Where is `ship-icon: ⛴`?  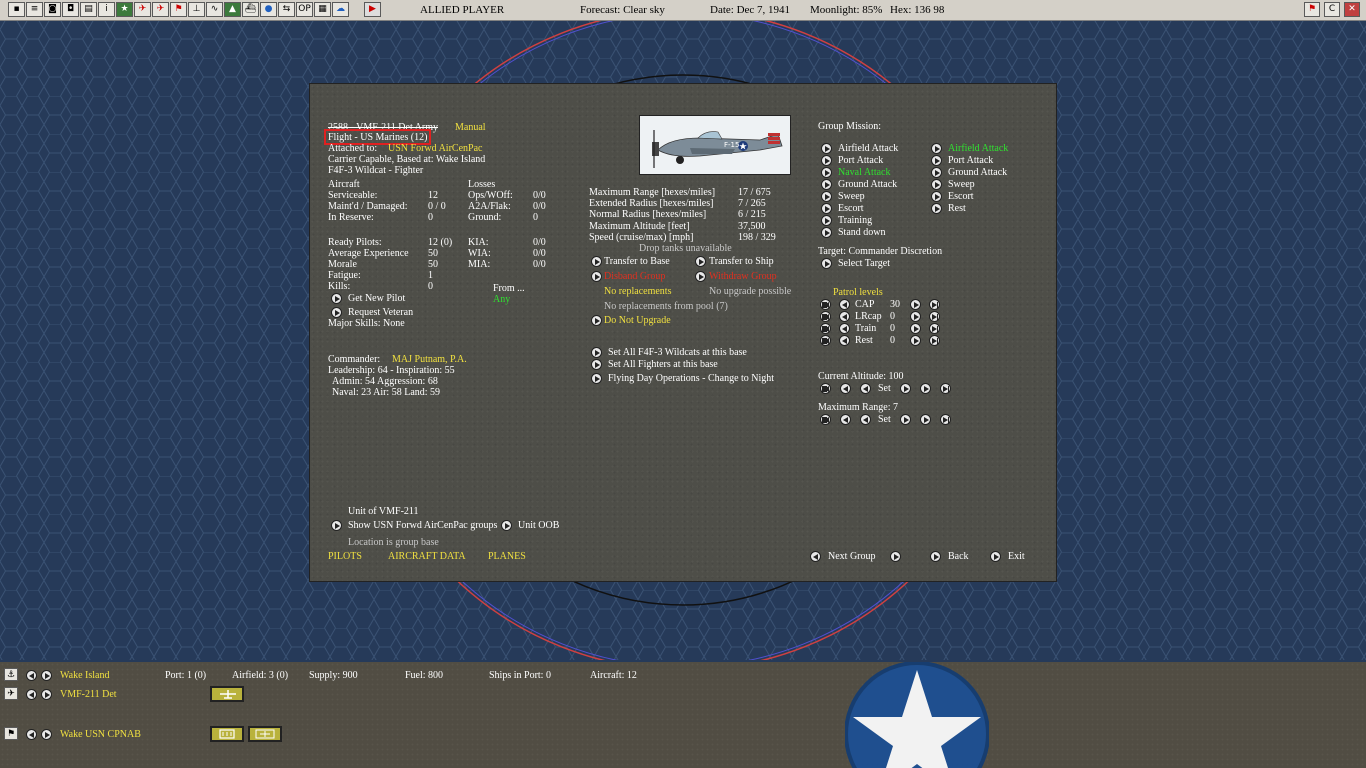
ship-icon: ⛴ is located at coordinates (250, 9).